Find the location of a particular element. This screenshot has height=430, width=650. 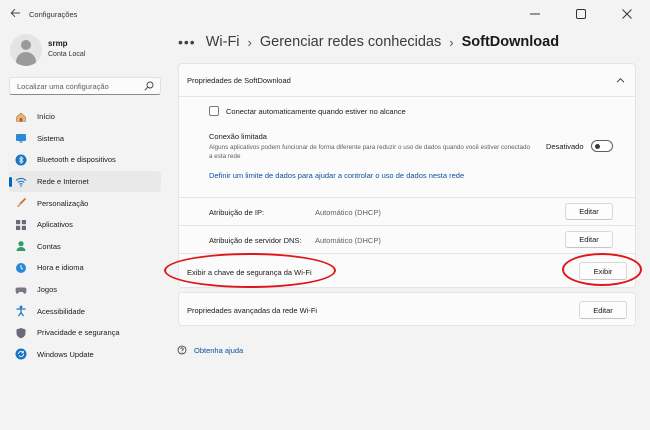

update-icon is located at coordinates (21, 354).